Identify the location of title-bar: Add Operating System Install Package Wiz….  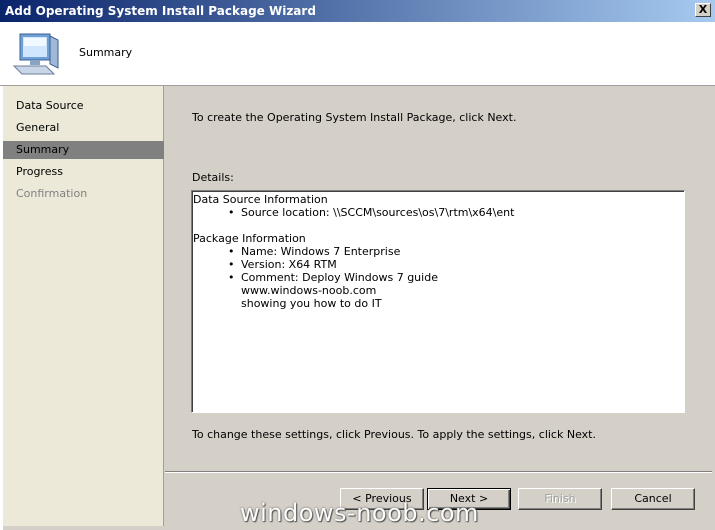
(357, 11).